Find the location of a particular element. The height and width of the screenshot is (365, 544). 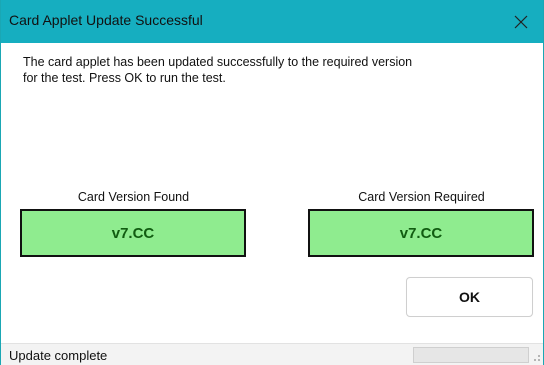

resize-grip-icon is located at coordinates (537, 357).